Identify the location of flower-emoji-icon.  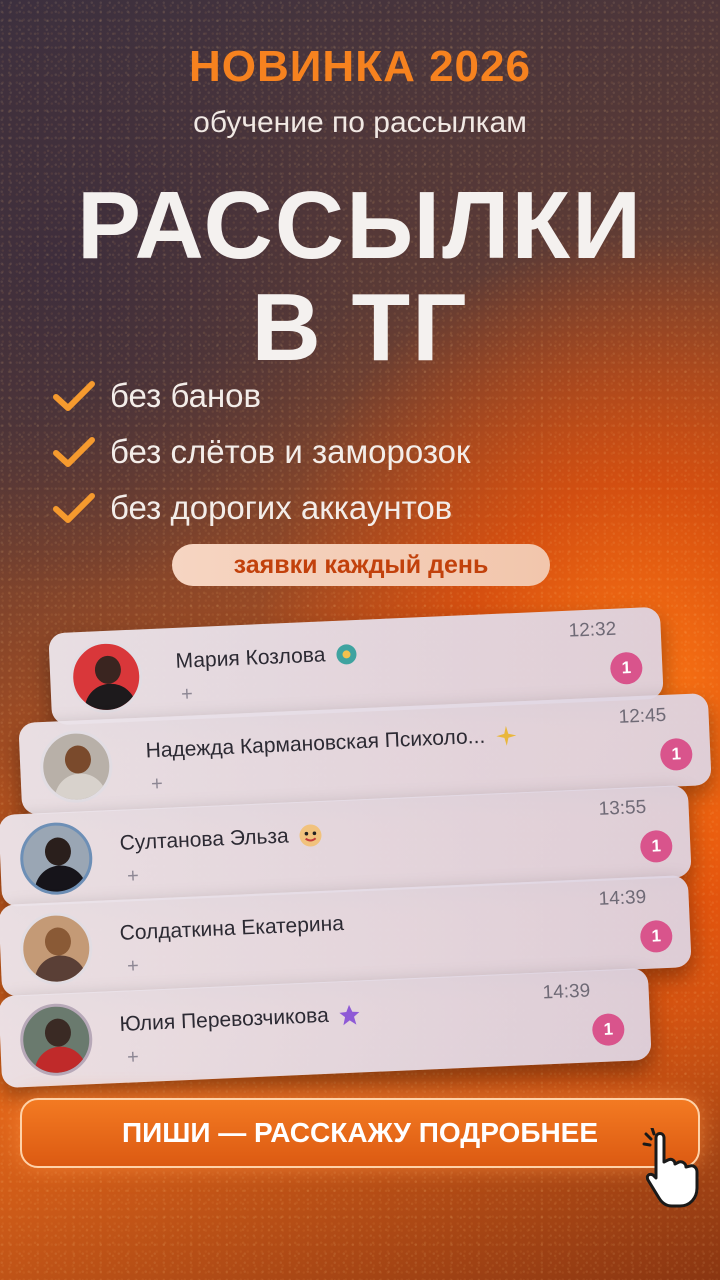
(346, 654).